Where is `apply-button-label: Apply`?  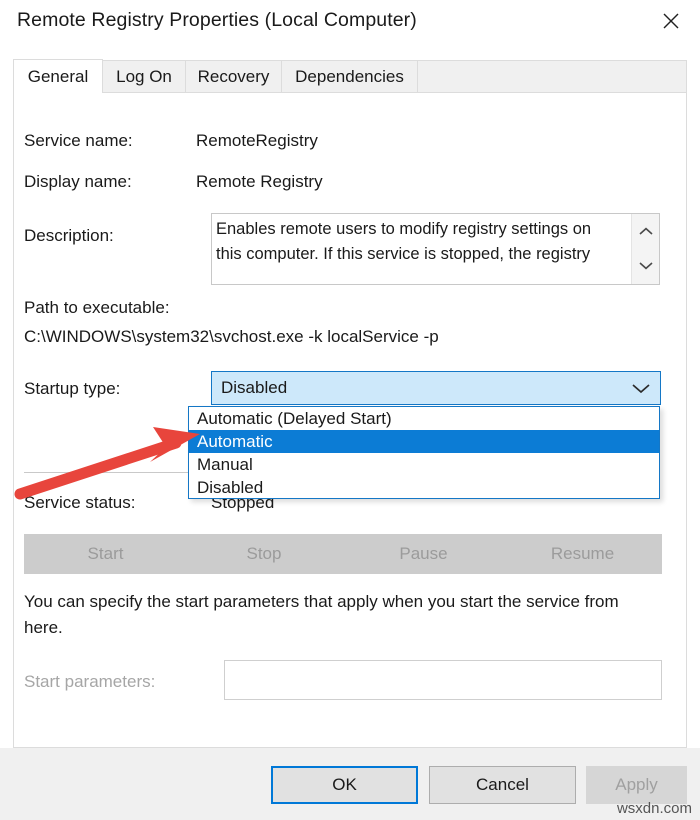
apply-button-label: Apply is located at coordinates (636, 784).